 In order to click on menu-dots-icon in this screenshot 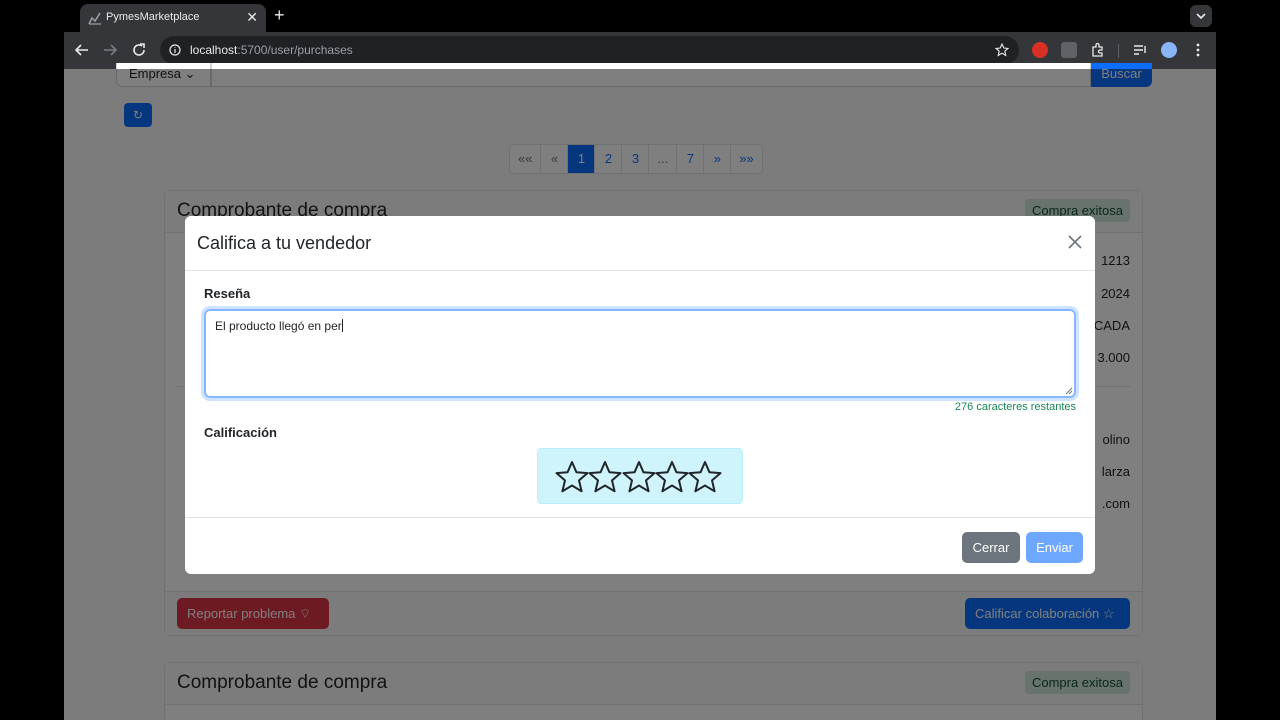, I will do `click(1198, 50)`.